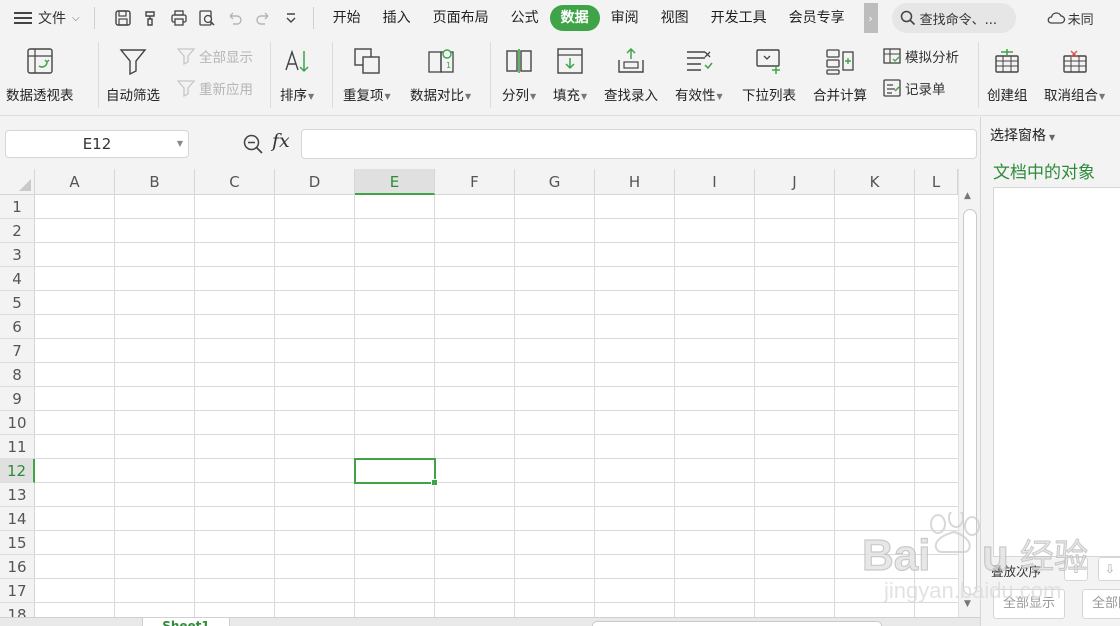 This screenshot has width=1120, height=626. Describe the element at coordinates (870, 18) in the screenshot. I see `tabs-scroll-right-button: ›` at that location.